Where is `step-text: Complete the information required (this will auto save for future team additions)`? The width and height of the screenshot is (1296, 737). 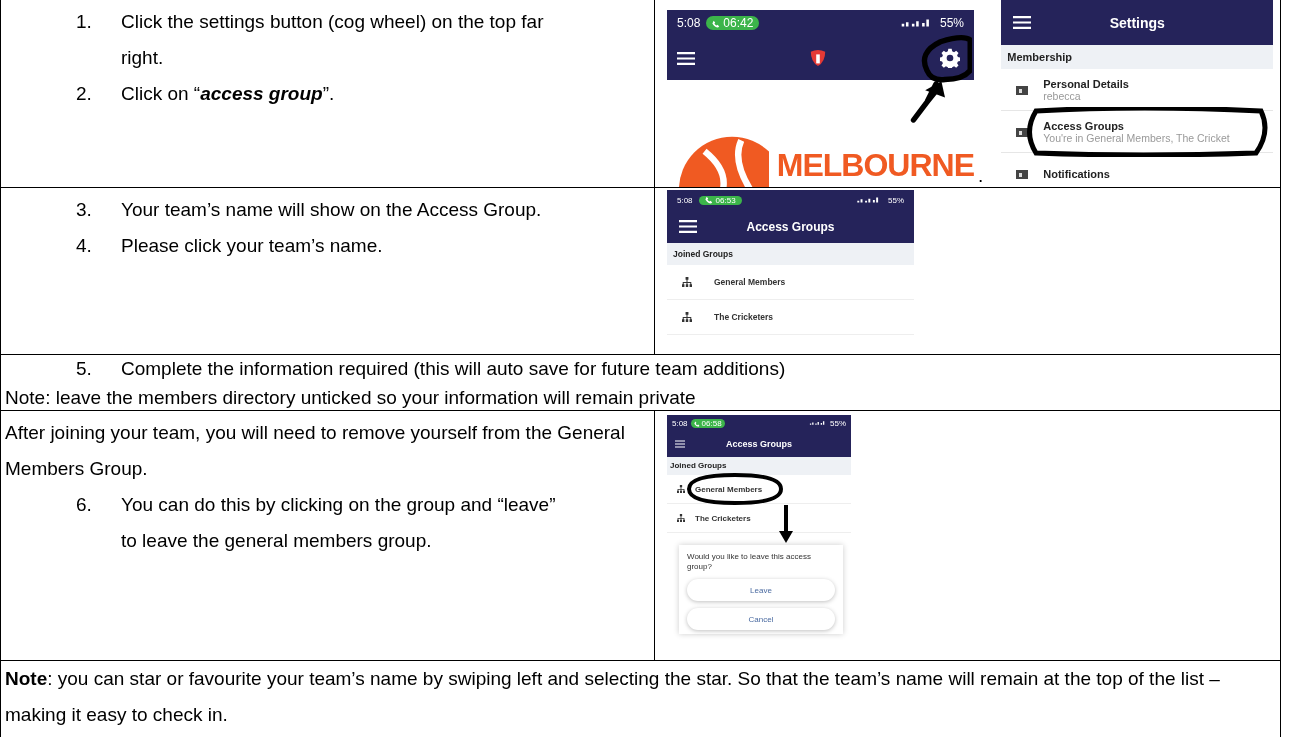
step-text: Complete the information required (this will auto save for future team additions) is located at coordinates (453, 369).